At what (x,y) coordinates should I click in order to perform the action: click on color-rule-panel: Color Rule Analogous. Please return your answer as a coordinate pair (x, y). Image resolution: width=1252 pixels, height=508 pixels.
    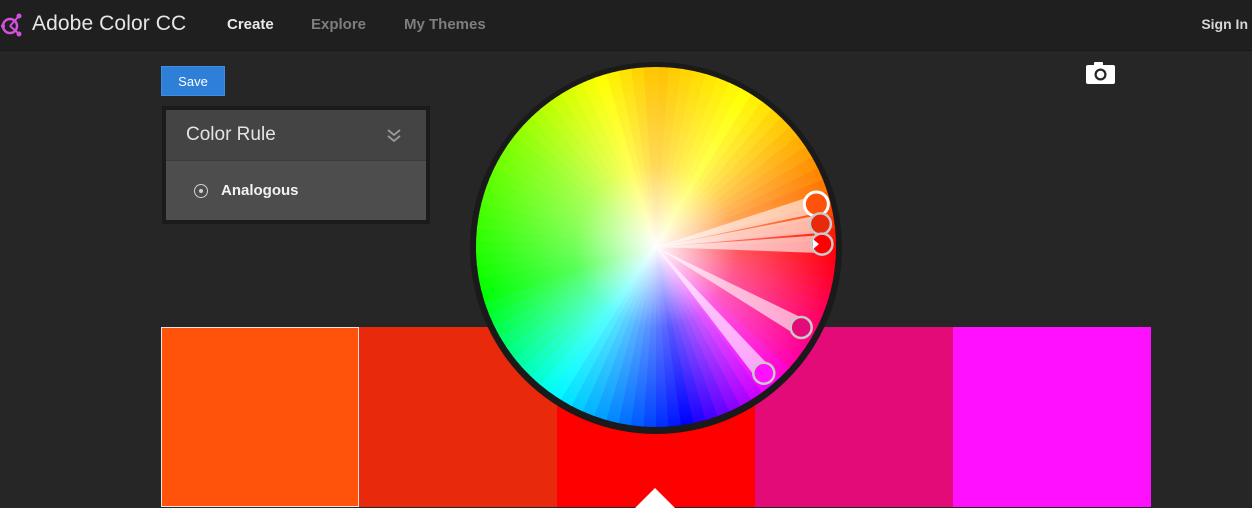
    Looking at the image, I should click on (296, 165).